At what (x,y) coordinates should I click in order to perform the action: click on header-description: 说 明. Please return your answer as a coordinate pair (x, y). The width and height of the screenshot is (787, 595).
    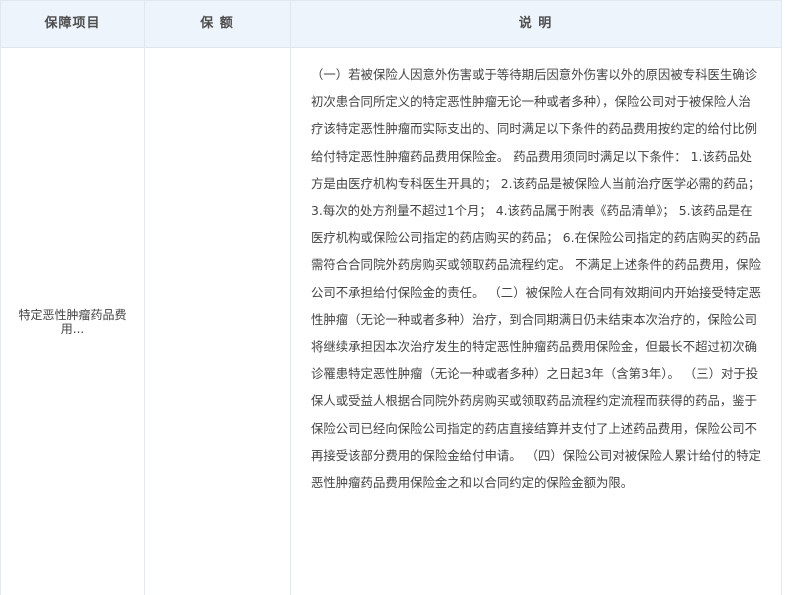
    Looking at the image, I should click on (535, 23).